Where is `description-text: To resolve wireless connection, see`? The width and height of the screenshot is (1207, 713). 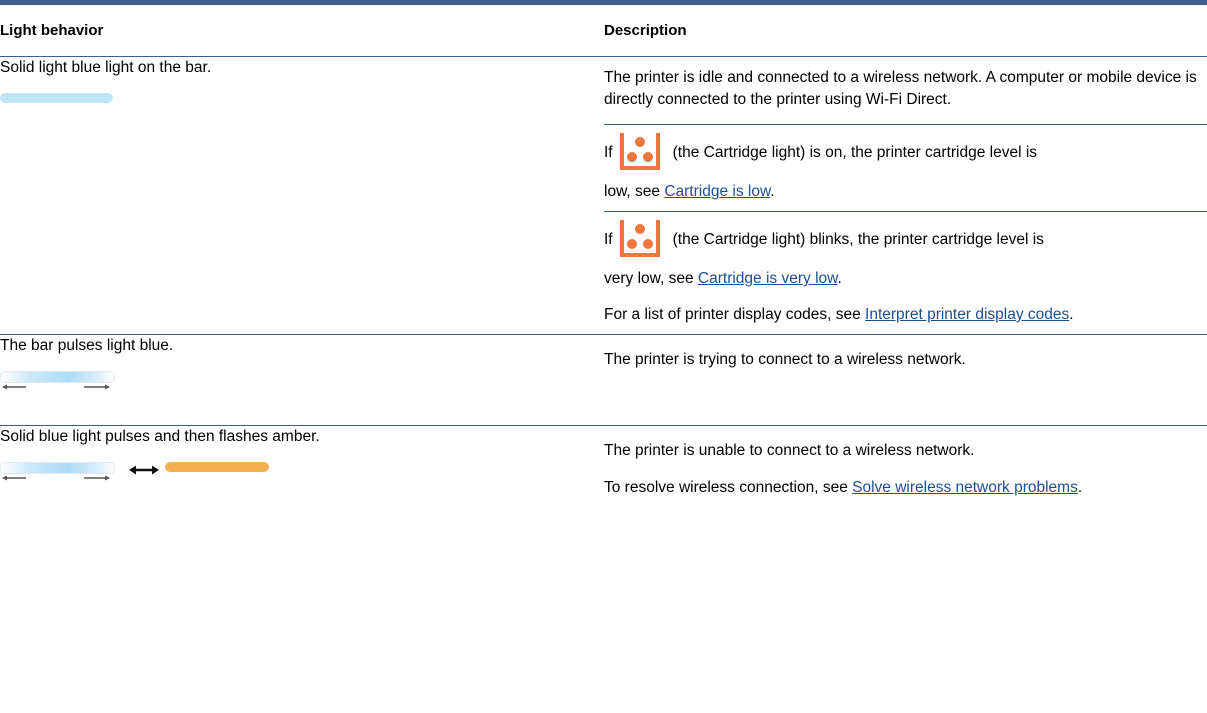
description-text: To resolve wireless connection, see is located at coordinates (726, 487).